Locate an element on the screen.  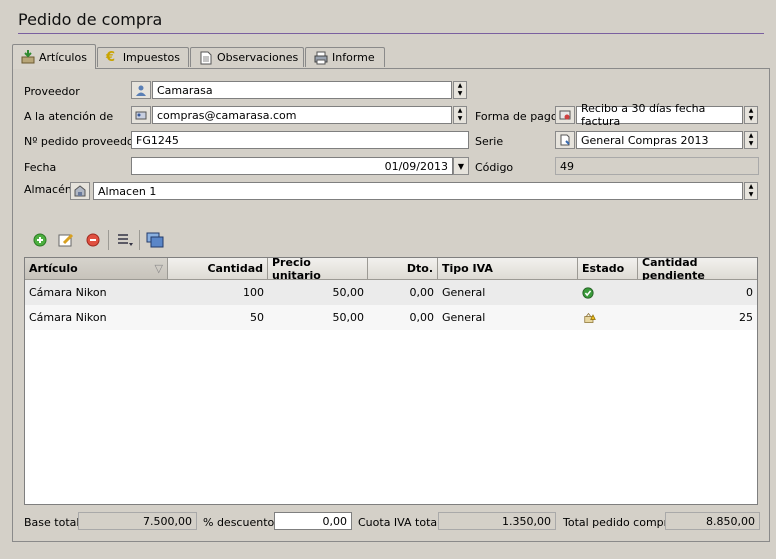
table-row: Cámara Nikon 100 50,00 0,00 General 0 is located at coordinates (391, 292).